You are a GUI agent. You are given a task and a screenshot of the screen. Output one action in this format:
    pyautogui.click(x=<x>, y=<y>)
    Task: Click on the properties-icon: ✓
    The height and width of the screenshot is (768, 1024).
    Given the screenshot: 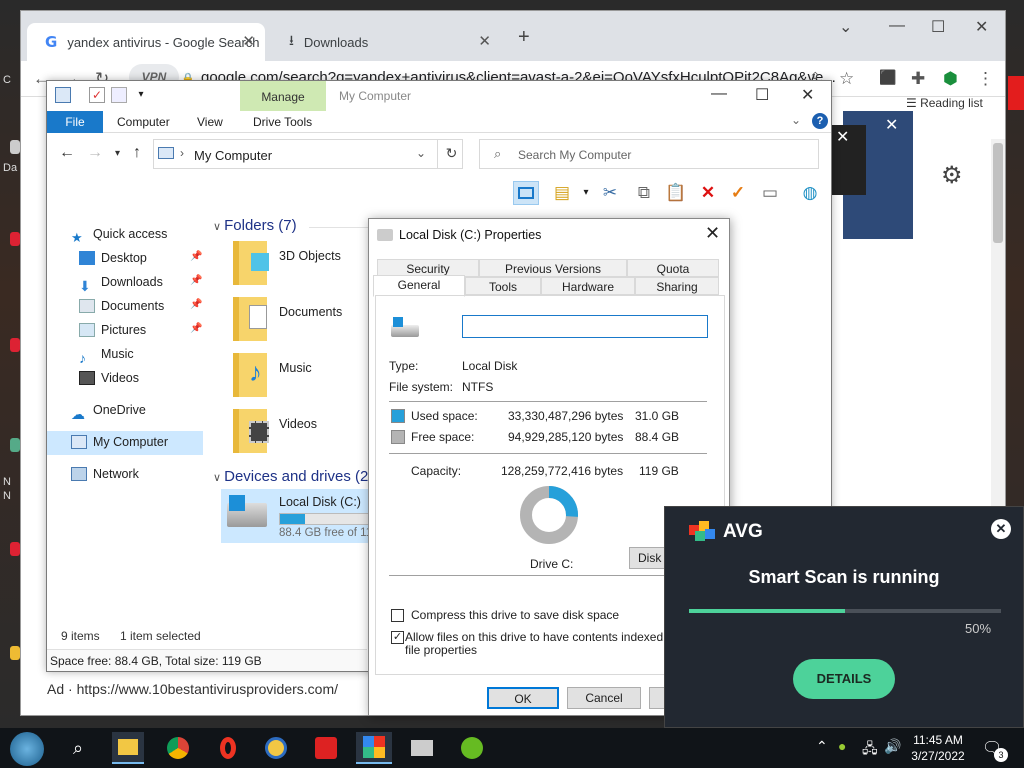 What is the action you would take?
    pyautogui.click(x=97, y=95)
    